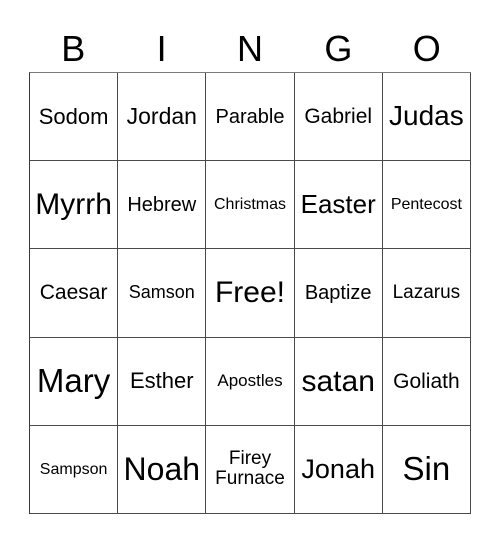  Describe the element at coordinates (426, 469) in the screenshot. I see `bingo-cell: Sin` at that location.